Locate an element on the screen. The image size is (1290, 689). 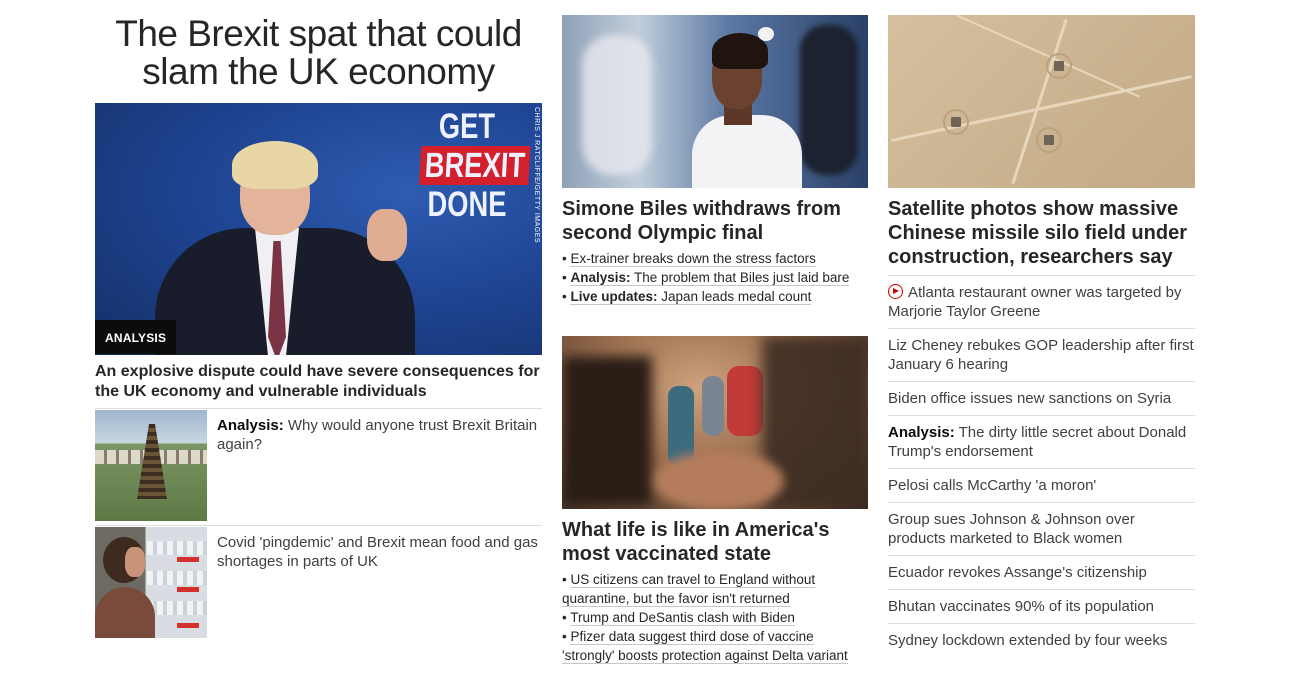
foreground-blur is located at coordinates (607, 431).